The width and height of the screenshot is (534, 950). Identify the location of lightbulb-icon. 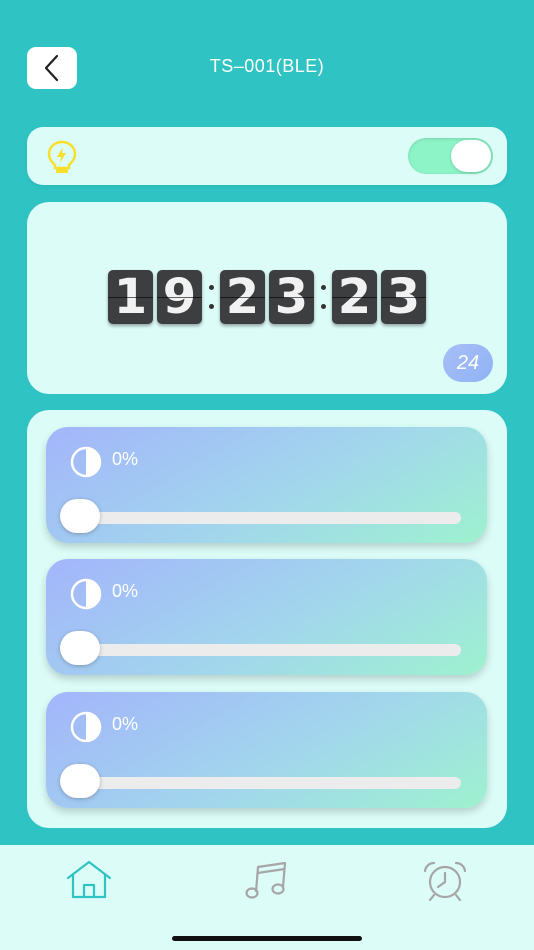
(62, 156).